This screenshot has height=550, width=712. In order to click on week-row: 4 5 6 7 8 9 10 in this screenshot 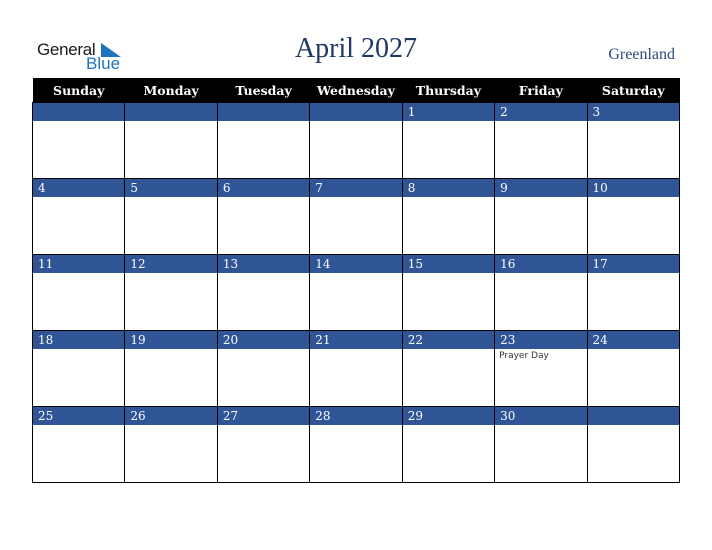, I will do `click(356, 216)`.